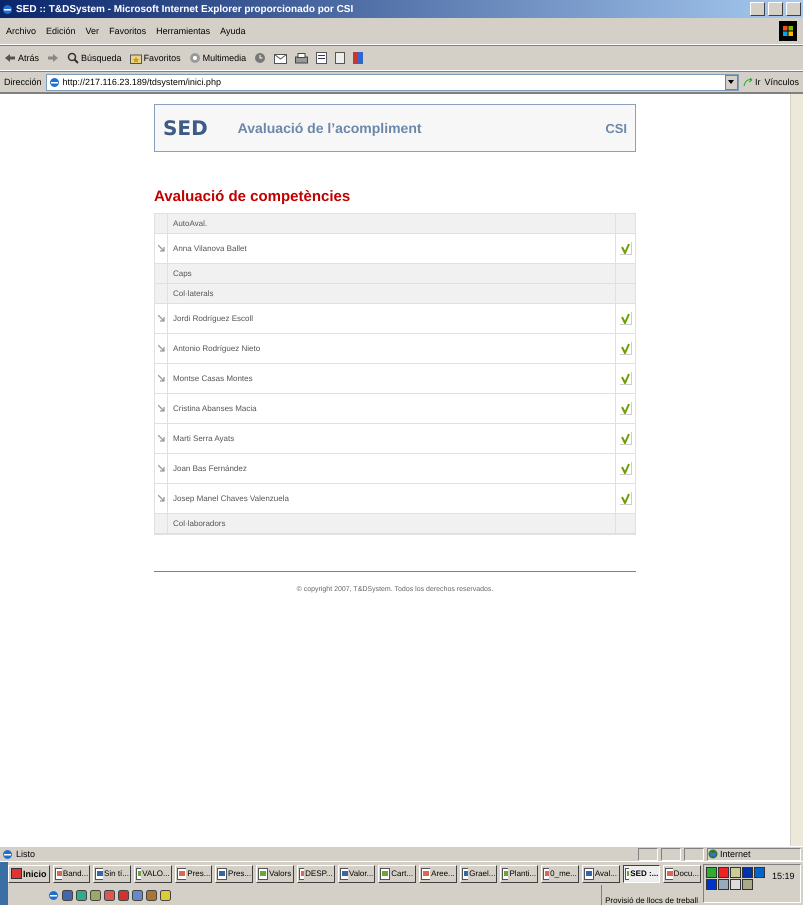  Describe the element at coordinates (233, 31) in the screenshot. I see `menu-item: Ayuda` at that location.